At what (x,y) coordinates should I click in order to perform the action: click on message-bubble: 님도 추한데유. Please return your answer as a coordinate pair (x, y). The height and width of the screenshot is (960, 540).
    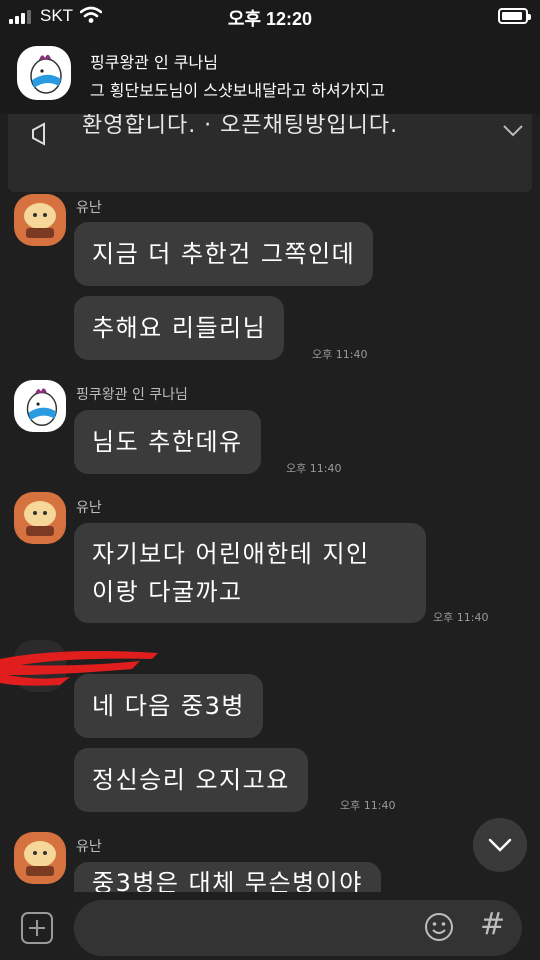
    Looking at the image, I should click on (167, 442).